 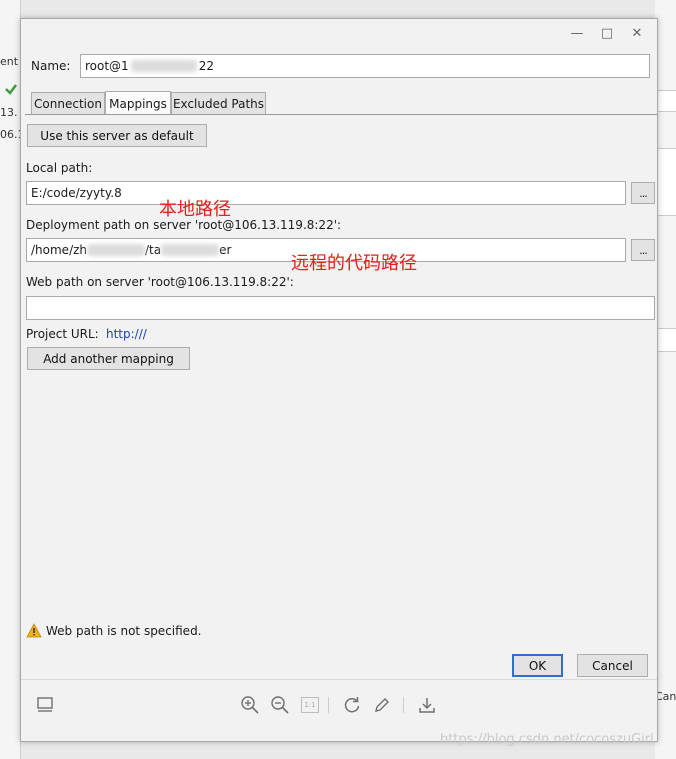 What do you see at coordinates (365, 66) in the screenshot?
I see `name-input: root@1 22` at bounding box center [365, 66].